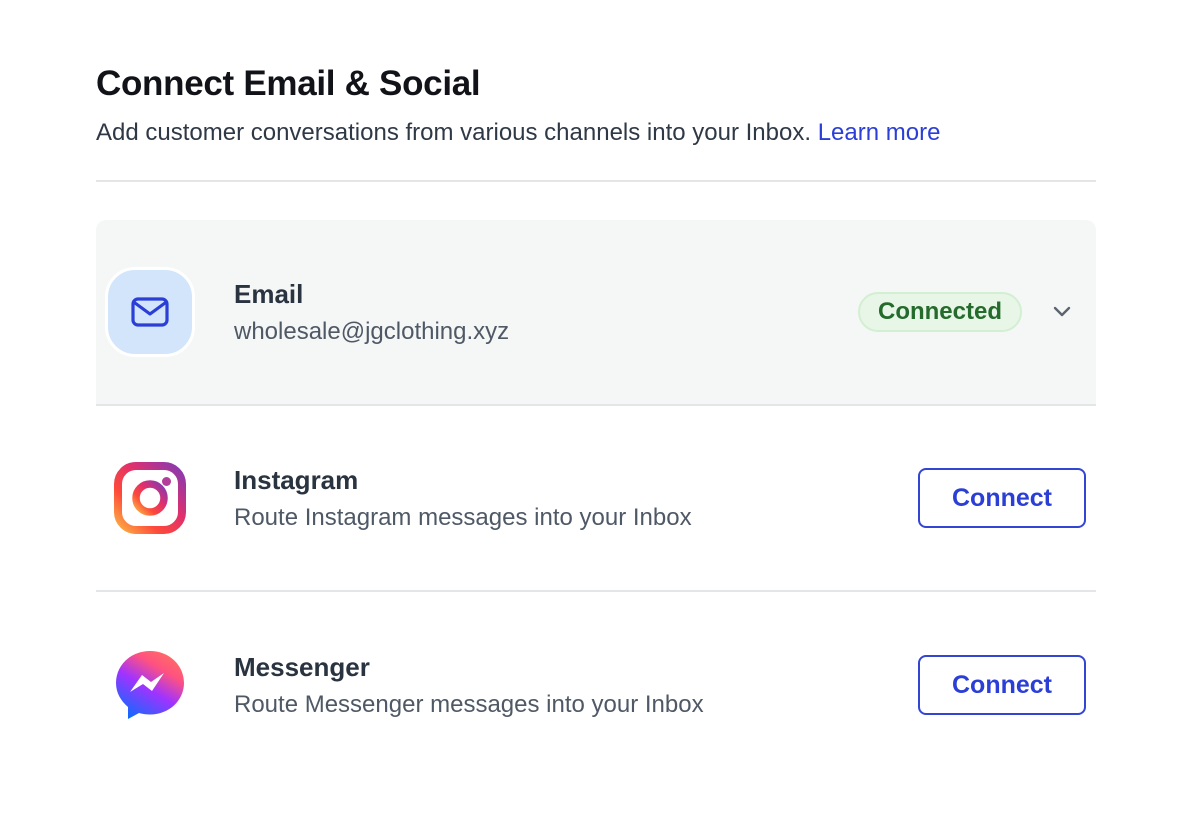  Describe the element at coordinates (150, 498) in the screenshot. I see `instagram-icon` at that location.